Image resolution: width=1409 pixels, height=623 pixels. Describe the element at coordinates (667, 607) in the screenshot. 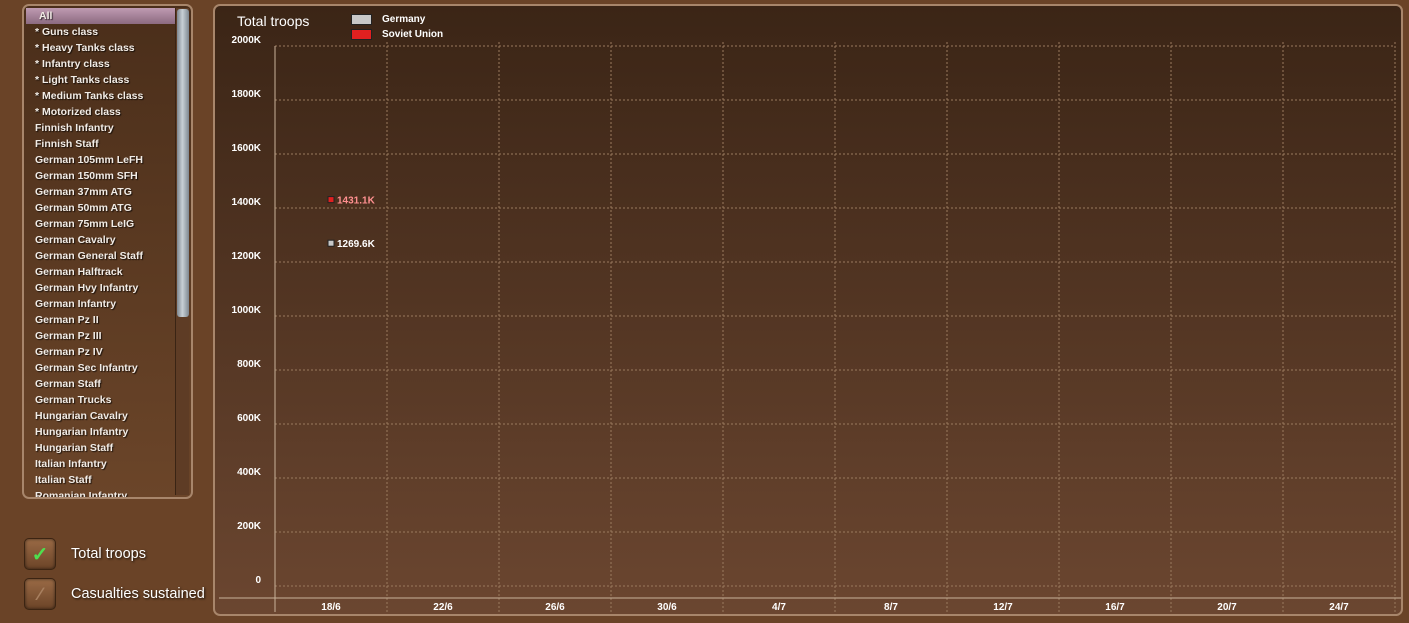

I see `x-tick-label: 30/6` at that location.